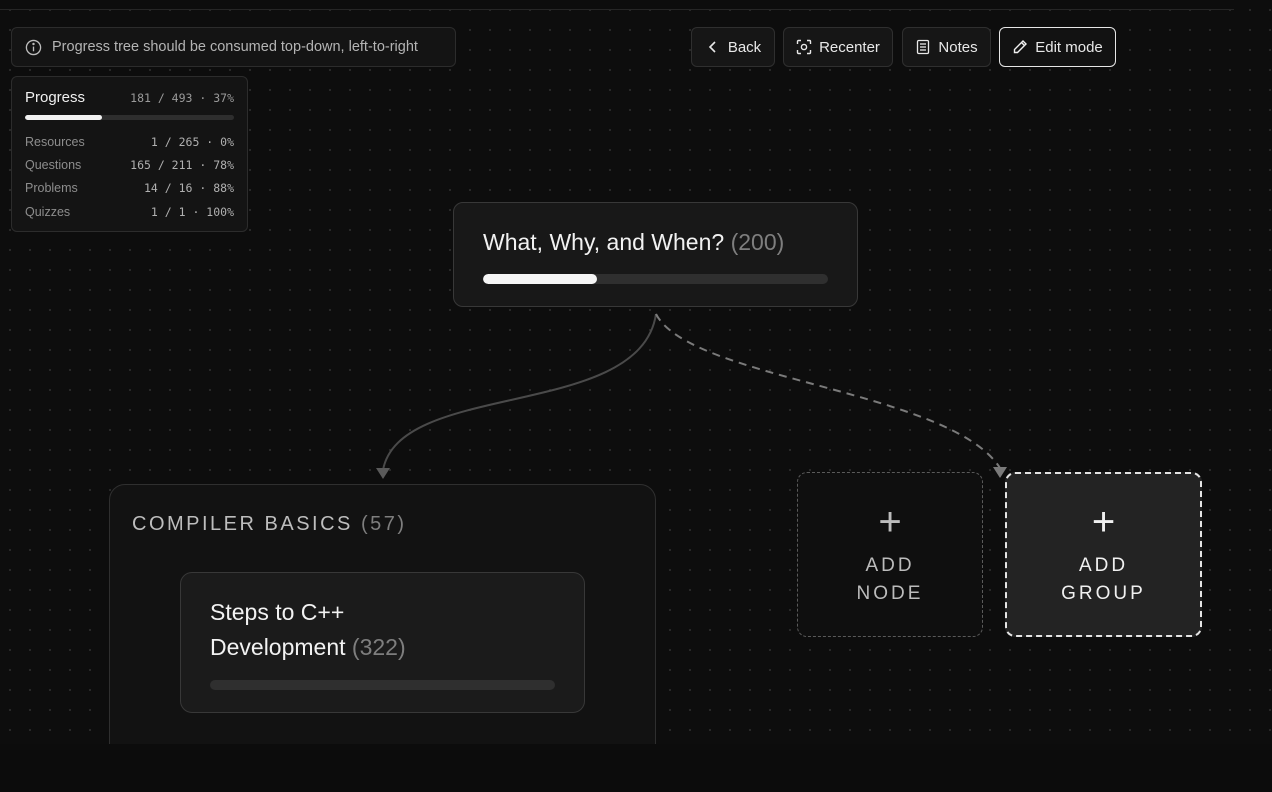  Describe the element at coordinates (1000, 472) in the screenshot. I see `edge-arrow-add-group` at that location.